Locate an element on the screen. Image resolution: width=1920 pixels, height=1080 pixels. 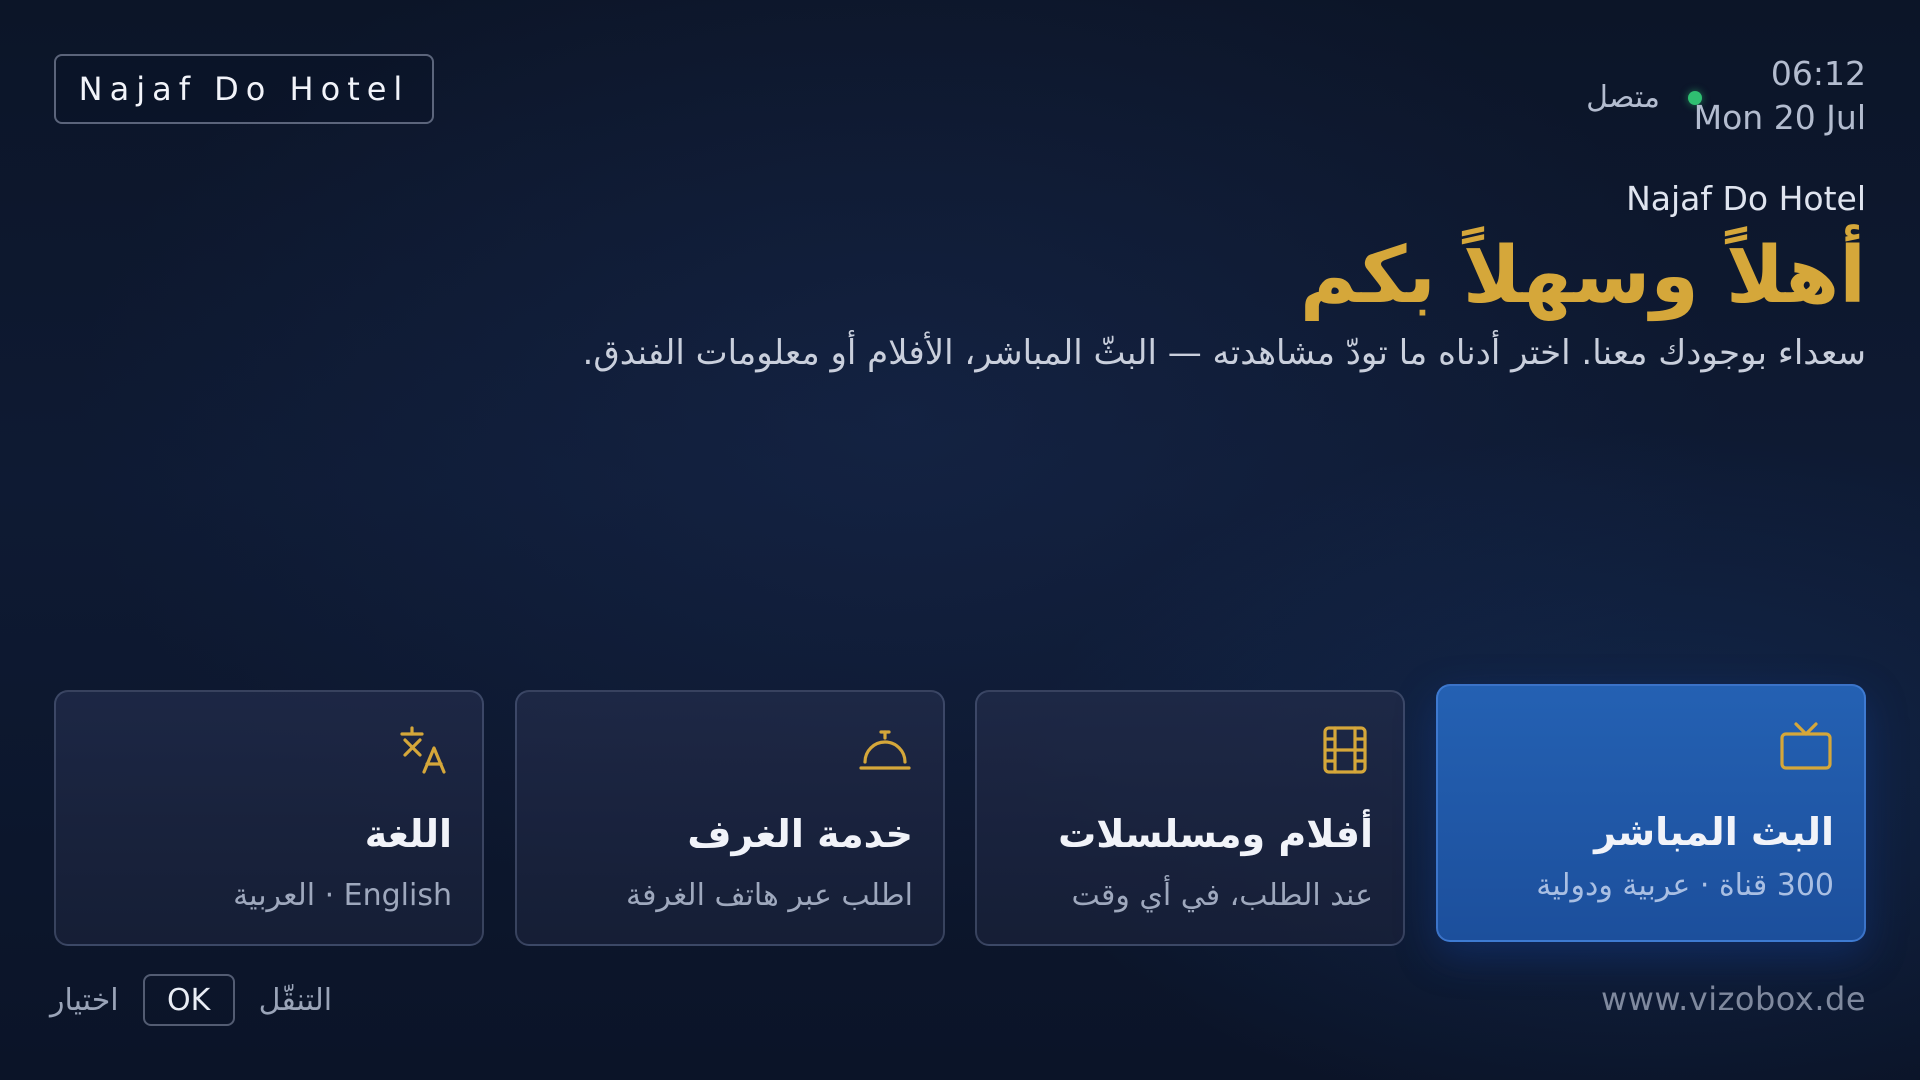
hotel-name: Najaf Do Hotel is located at coordinates (1746, 198).